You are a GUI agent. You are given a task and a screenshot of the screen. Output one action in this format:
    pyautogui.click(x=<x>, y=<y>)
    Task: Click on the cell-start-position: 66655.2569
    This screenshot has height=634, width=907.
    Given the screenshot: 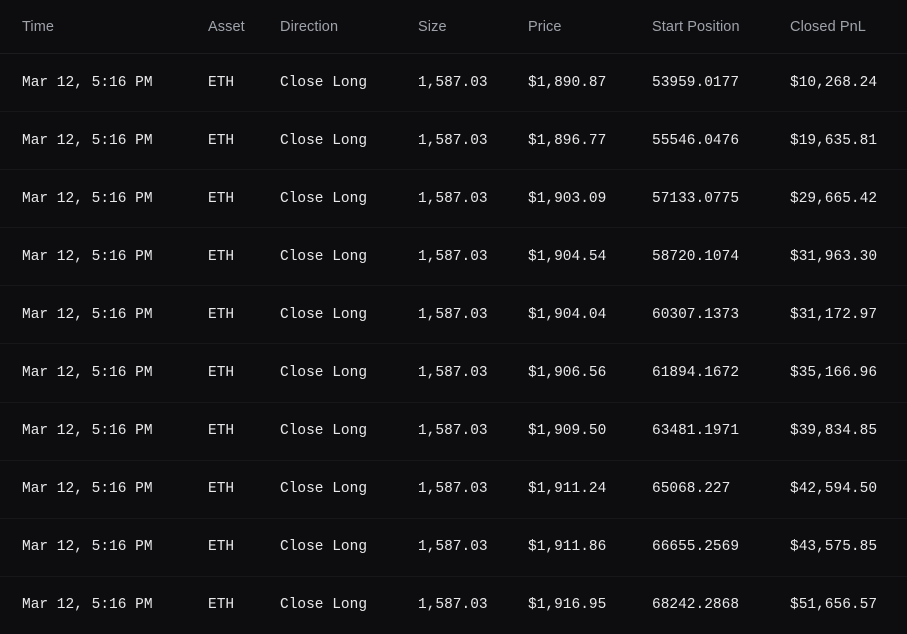 What is the action you would take?
    pyautogui.click(x=696, y=547)
    